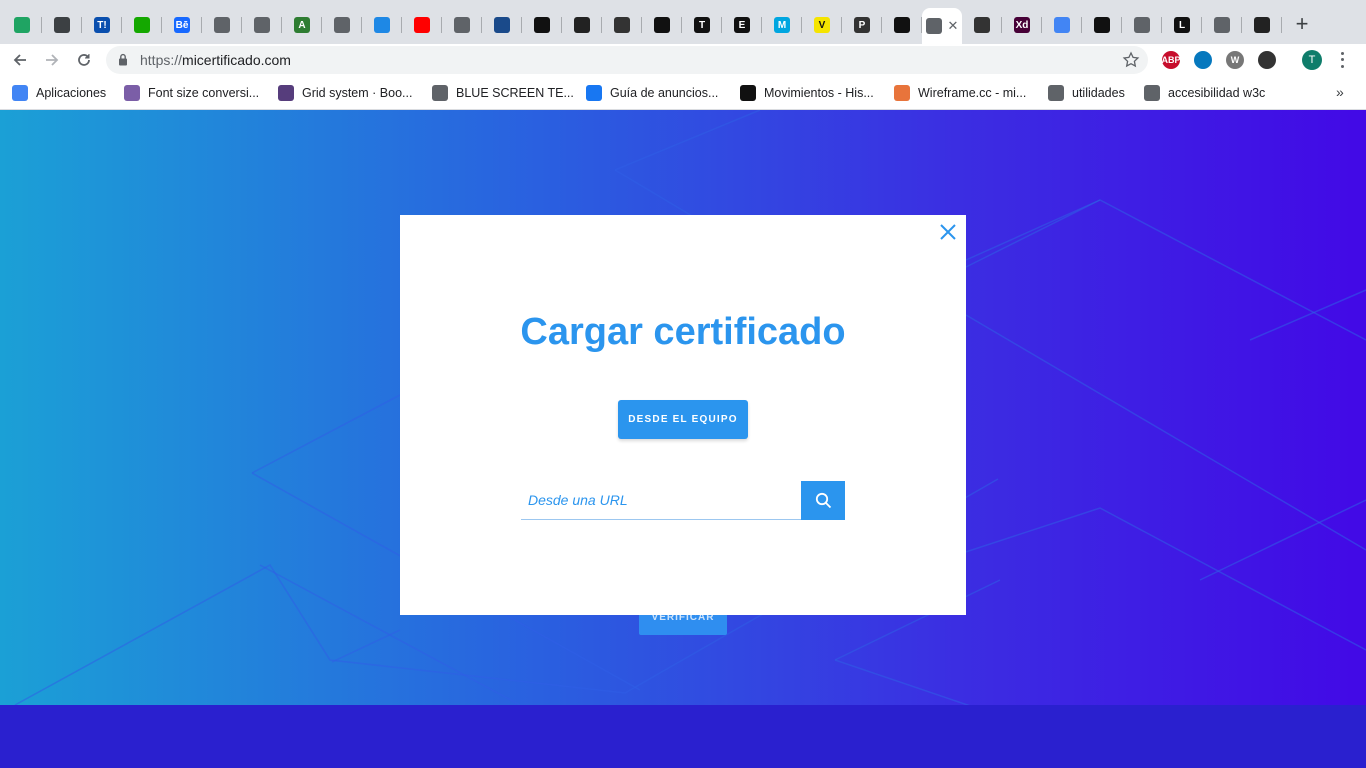 This screenshot has width=1366, height=768. Describe the element at coordinates (84, 60) in the screenshot. I see `reload-button` at that location.